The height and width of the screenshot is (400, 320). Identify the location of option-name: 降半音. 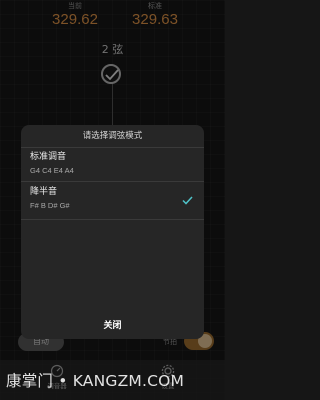
(44, 192).